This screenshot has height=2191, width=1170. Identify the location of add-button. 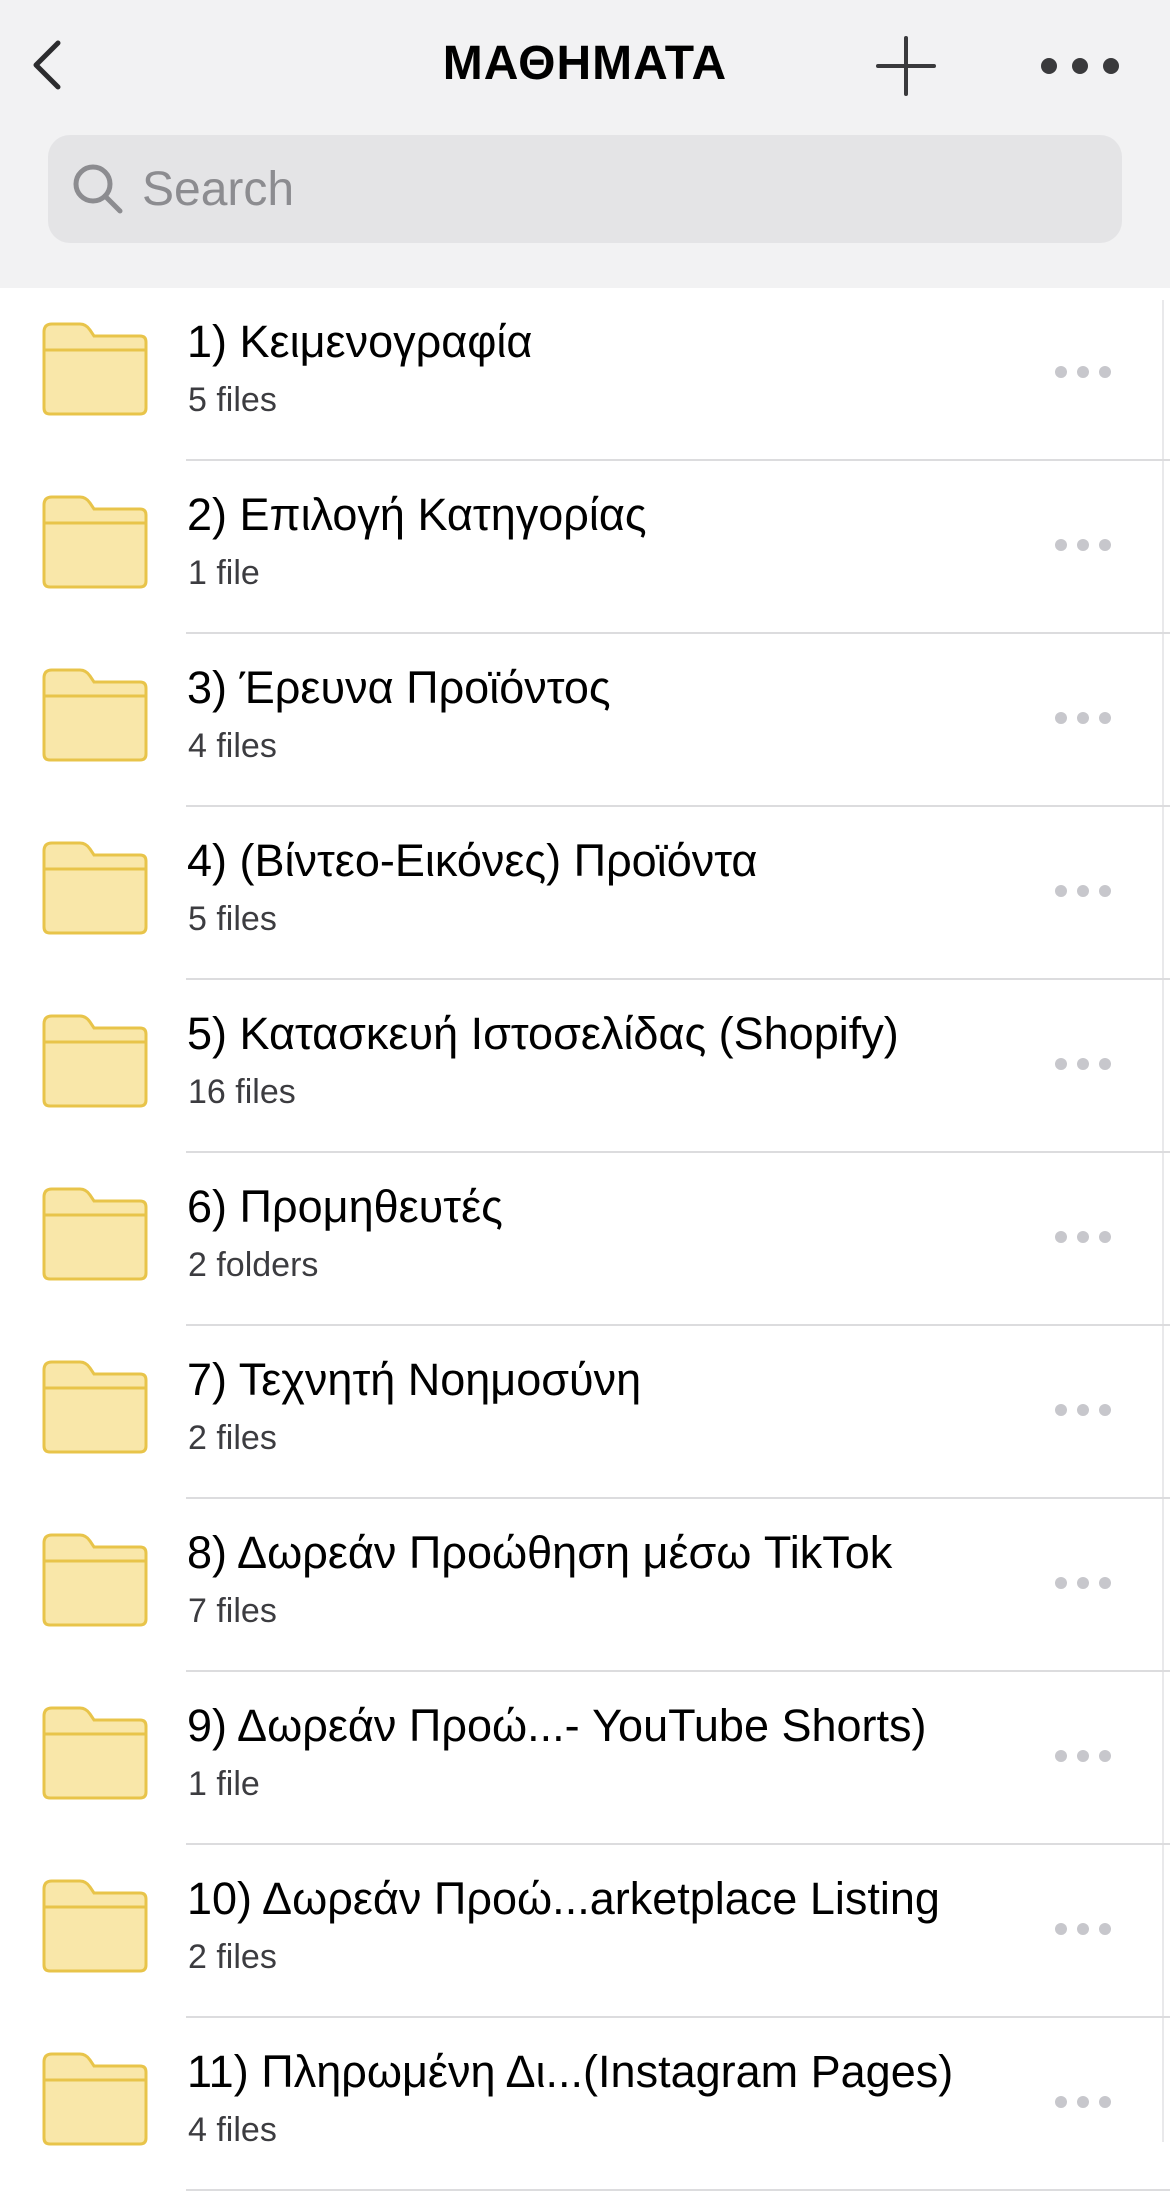
(906, 66).